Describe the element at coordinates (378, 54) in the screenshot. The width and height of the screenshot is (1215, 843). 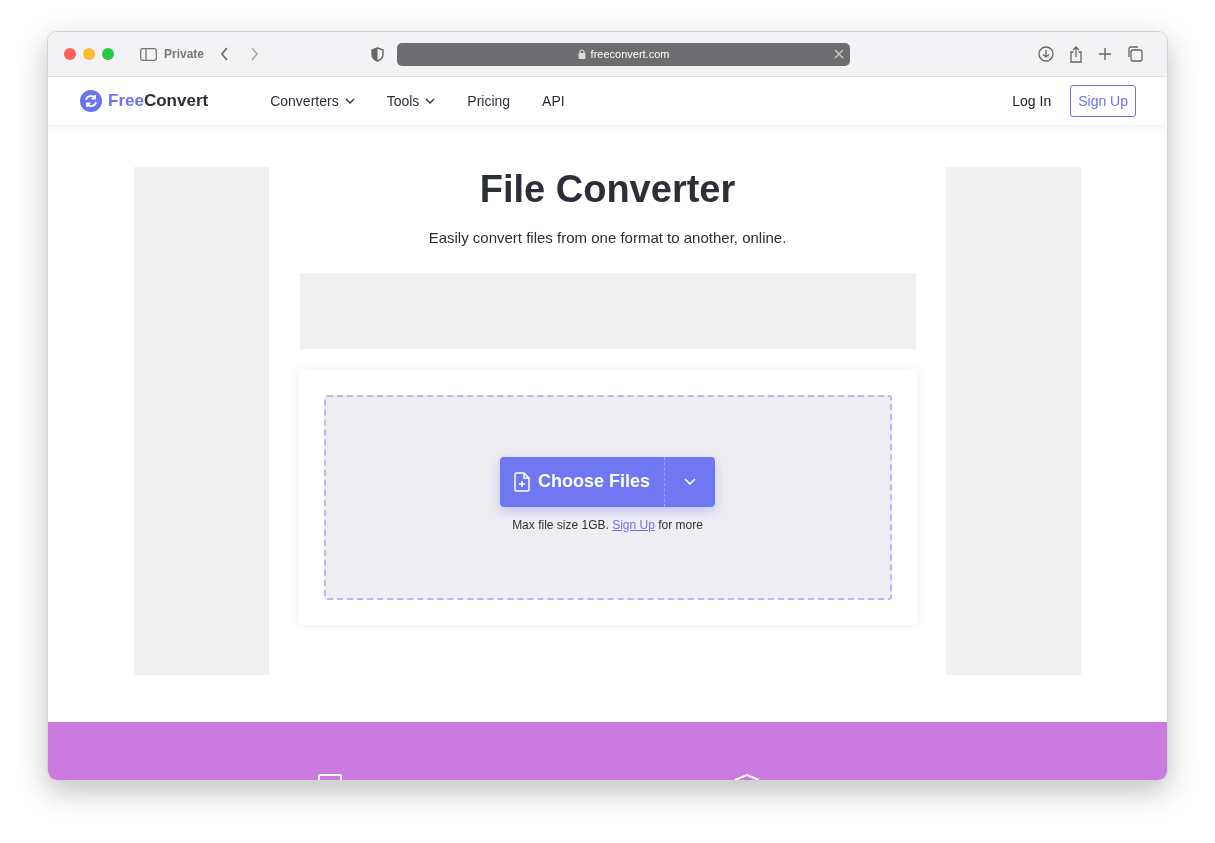
I see `shield-icon` at that location.